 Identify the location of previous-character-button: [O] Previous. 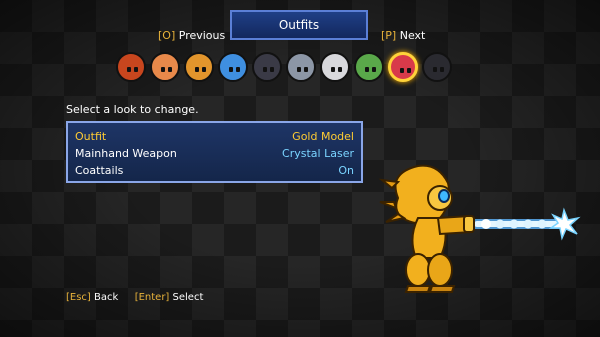
(191, 35).